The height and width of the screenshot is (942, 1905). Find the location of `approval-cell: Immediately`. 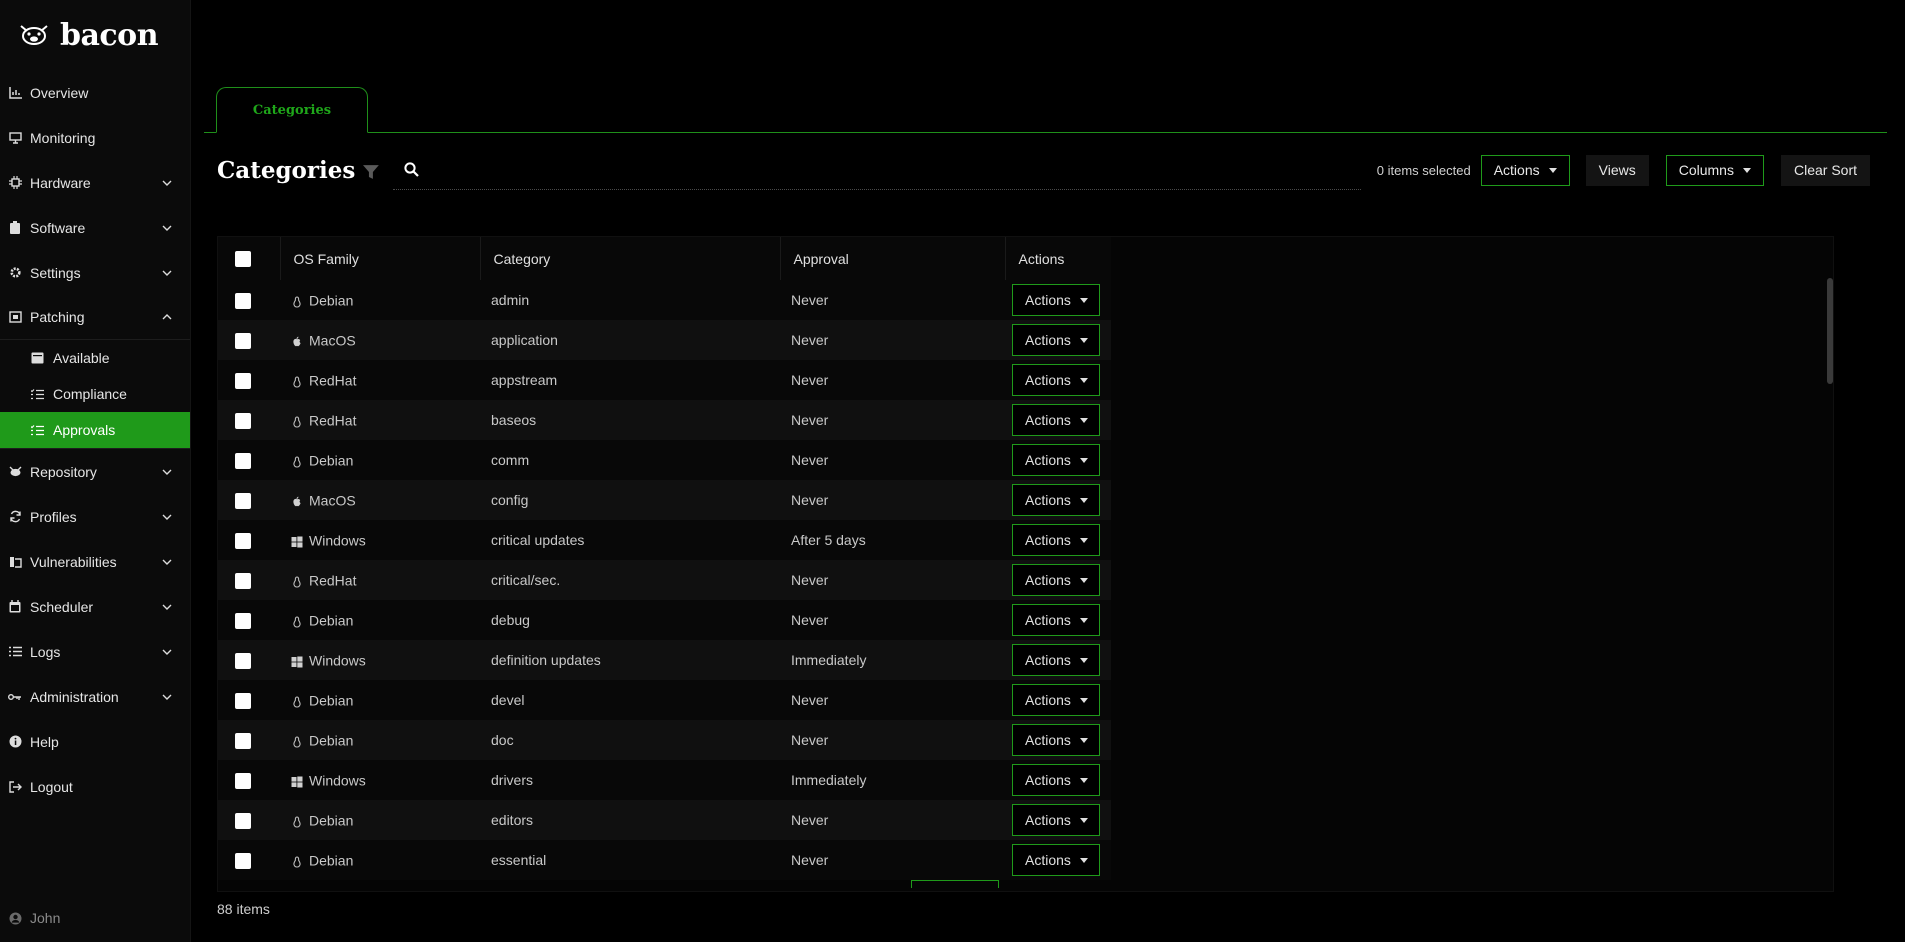

approval-cell: Immediately is located at coordinates (892, 780).